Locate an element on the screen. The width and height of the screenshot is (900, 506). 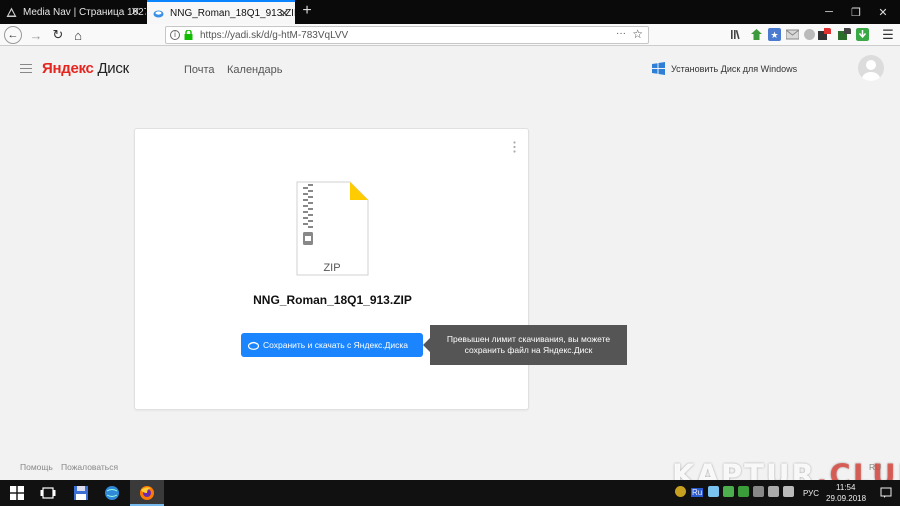
forward-arrow-icon: → is located at coordinates (36, 35).